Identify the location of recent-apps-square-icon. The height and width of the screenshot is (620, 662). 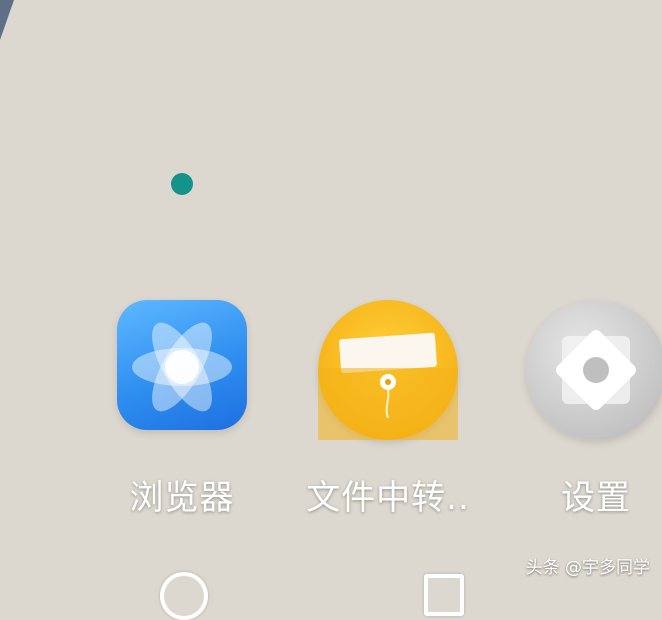
(444, 595).